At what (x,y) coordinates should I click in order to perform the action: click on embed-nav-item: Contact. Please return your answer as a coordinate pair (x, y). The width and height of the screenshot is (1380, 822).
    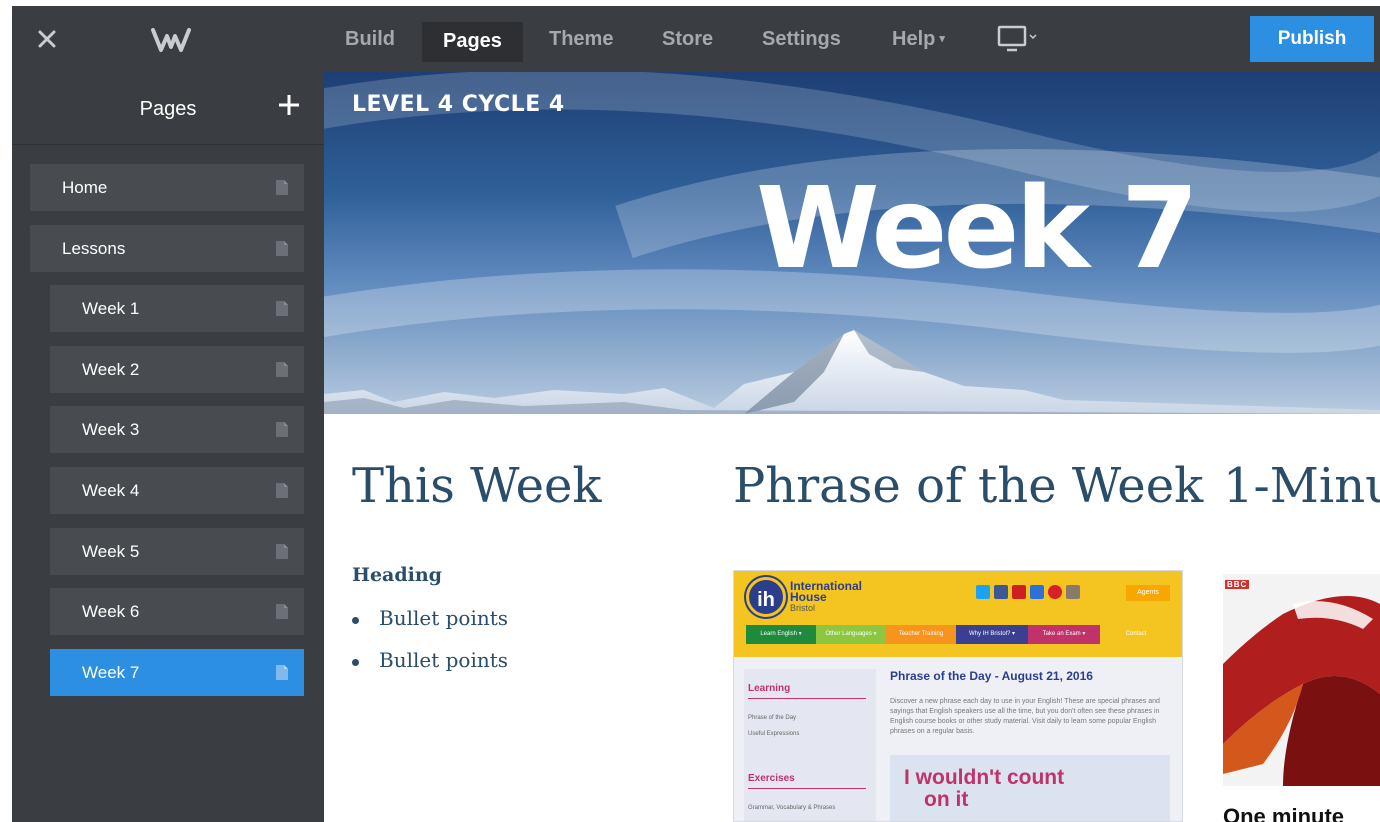
    Looking at the image, I should click on (1136, 634).